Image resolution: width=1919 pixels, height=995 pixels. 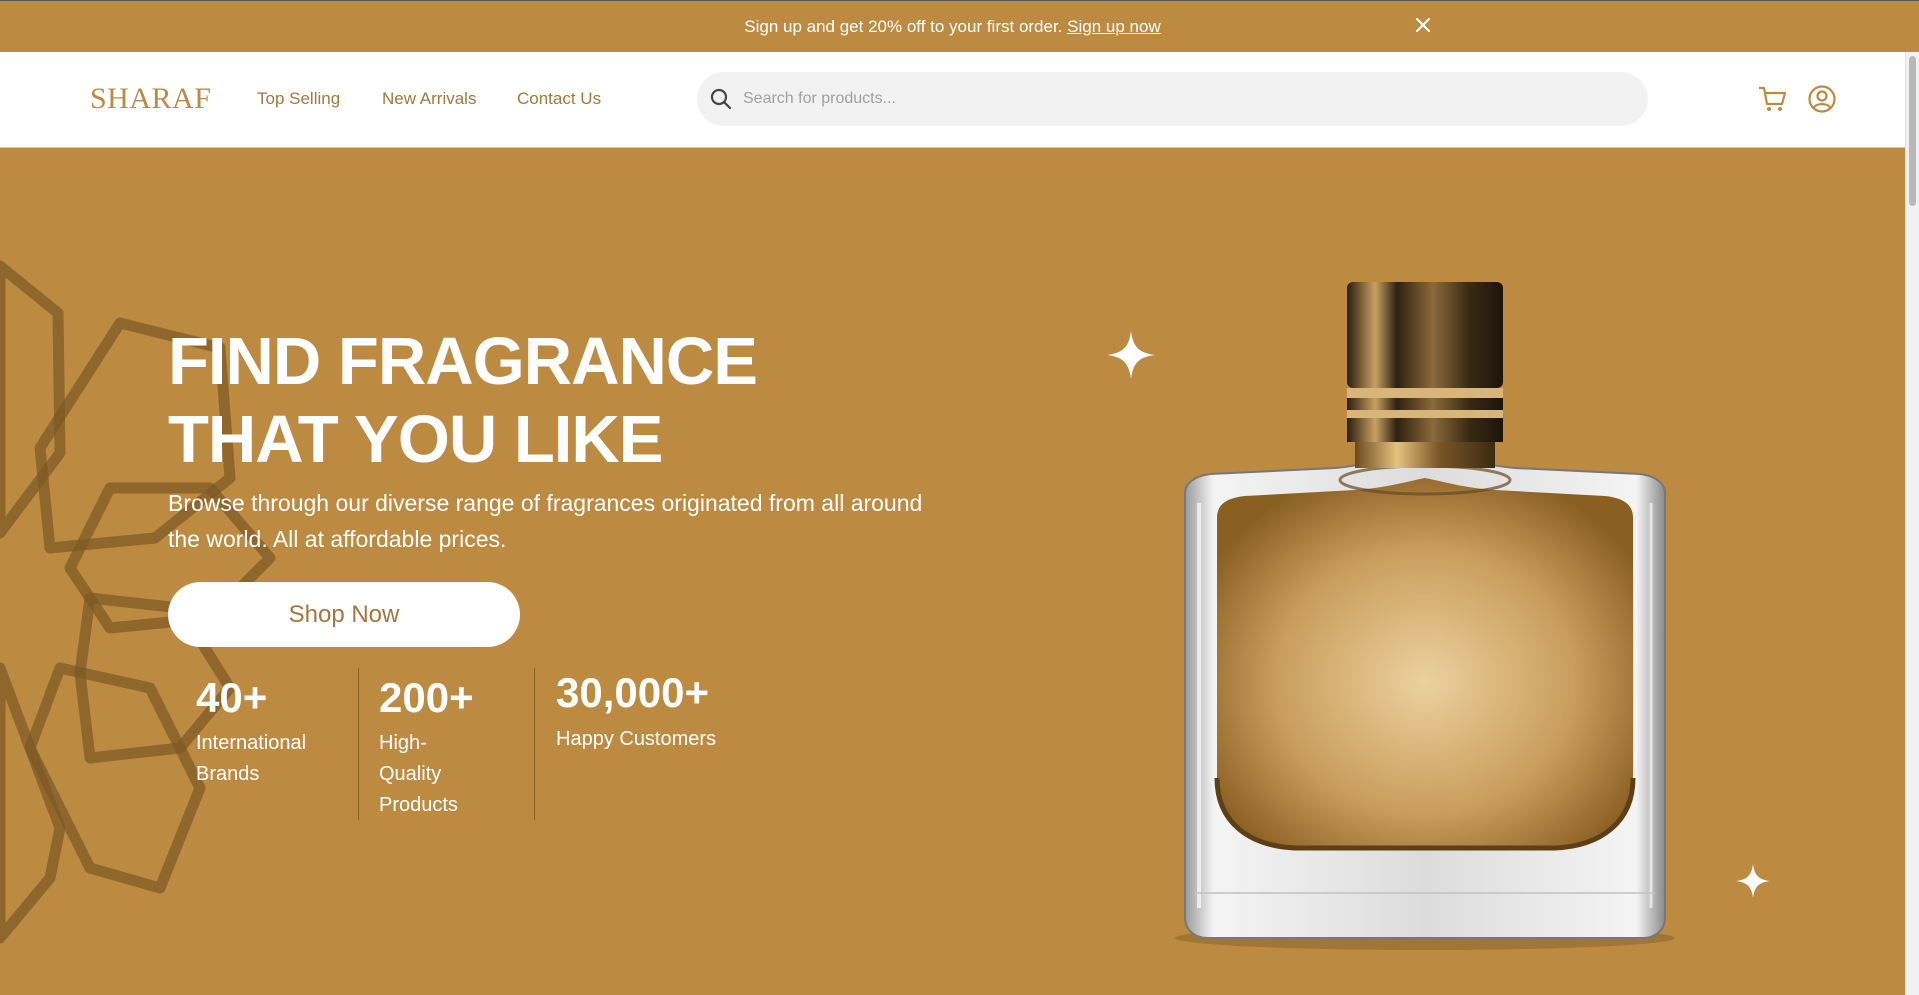 What do you see at coordinates (228, 774) in the screenshot?
I see `stat-brands-label-line-2: Brands` at bounding box center [228, 774].